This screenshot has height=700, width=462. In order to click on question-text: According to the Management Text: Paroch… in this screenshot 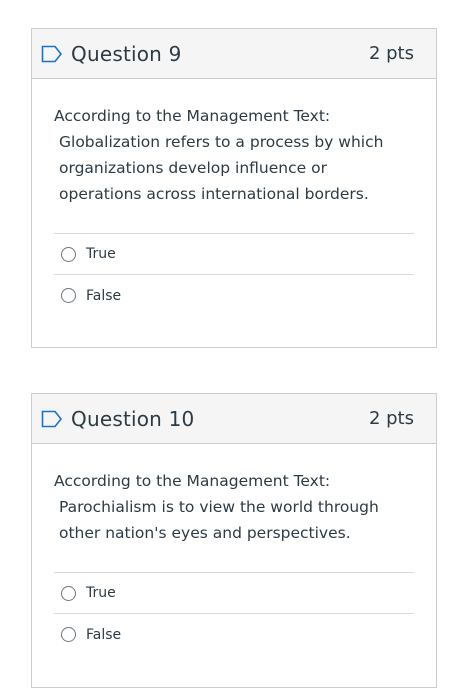, I will do `click(234, 507)`.